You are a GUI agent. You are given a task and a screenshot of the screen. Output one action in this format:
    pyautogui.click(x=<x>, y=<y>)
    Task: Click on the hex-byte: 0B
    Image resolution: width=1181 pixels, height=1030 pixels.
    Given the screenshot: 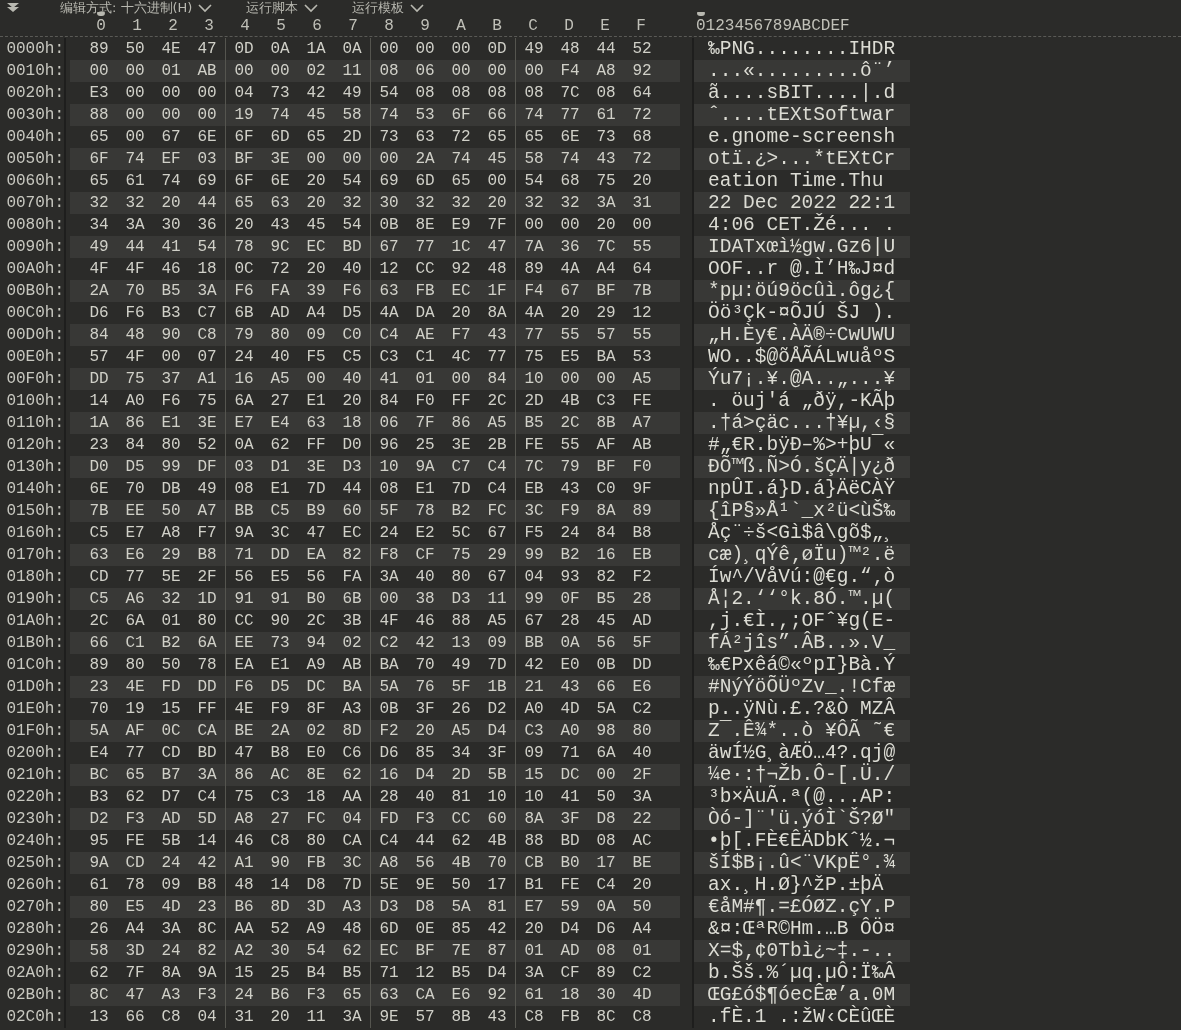 What is the action you would take?
    pyautogui.click(x=606, y=665)
    